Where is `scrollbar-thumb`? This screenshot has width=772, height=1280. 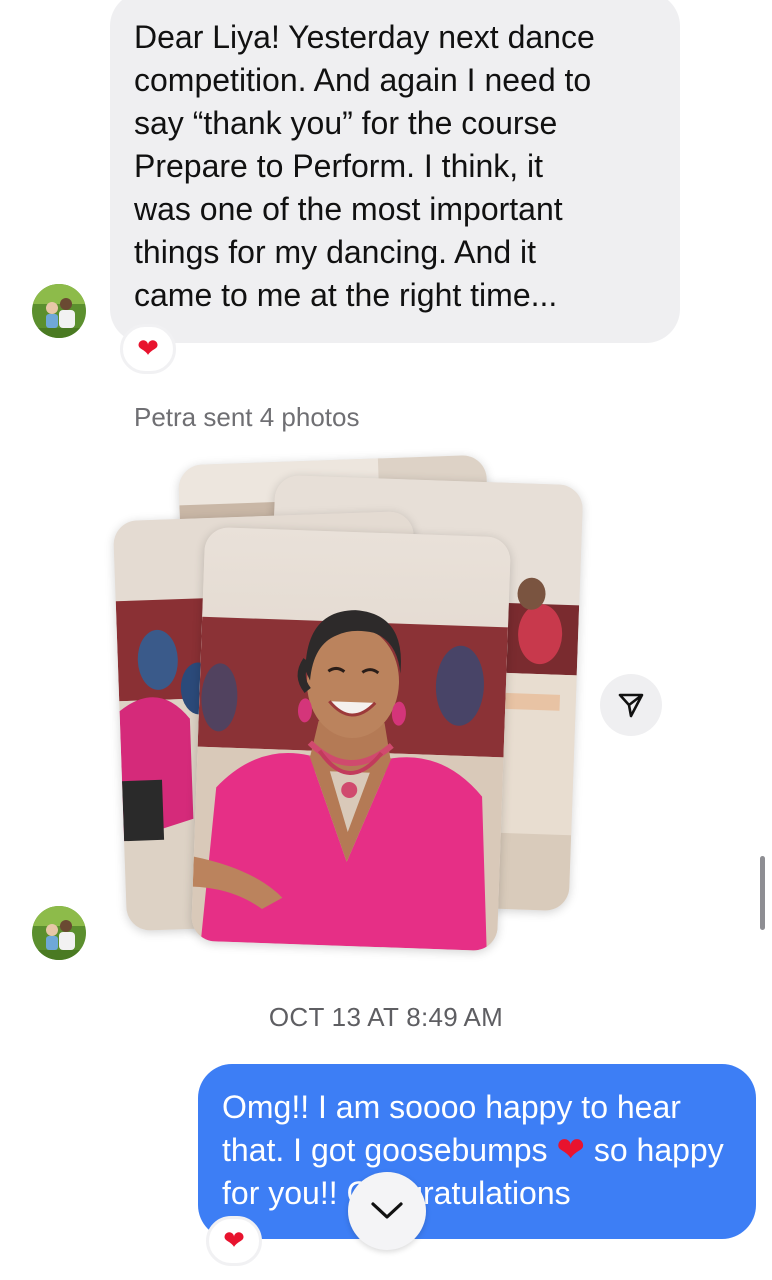 scrollbar-thumb is located at coordinates (762, 893).